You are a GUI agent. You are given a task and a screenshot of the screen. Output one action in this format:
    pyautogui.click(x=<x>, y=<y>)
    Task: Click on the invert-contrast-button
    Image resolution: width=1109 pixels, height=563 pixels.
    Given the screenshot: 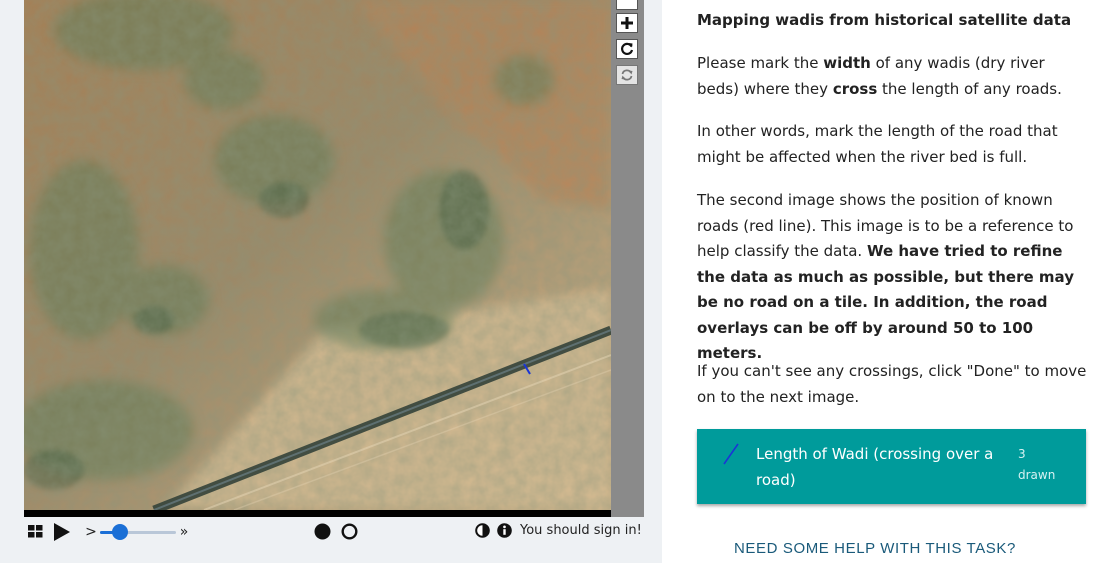 What is the action you would take?
    pyautogui.click(x=482, y=530)
    